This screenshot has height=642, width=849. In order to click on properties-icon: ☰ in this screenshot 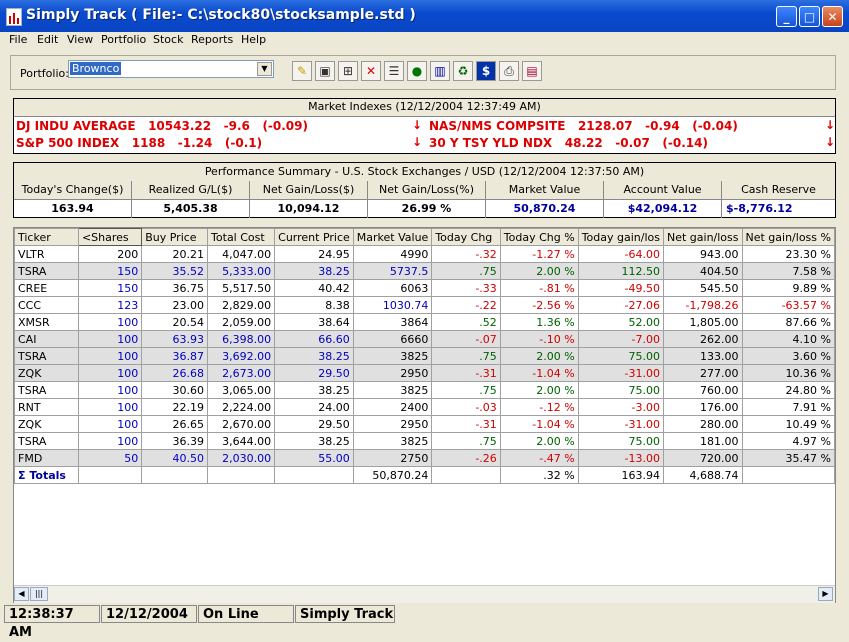, I will do `click(394, 71)`.